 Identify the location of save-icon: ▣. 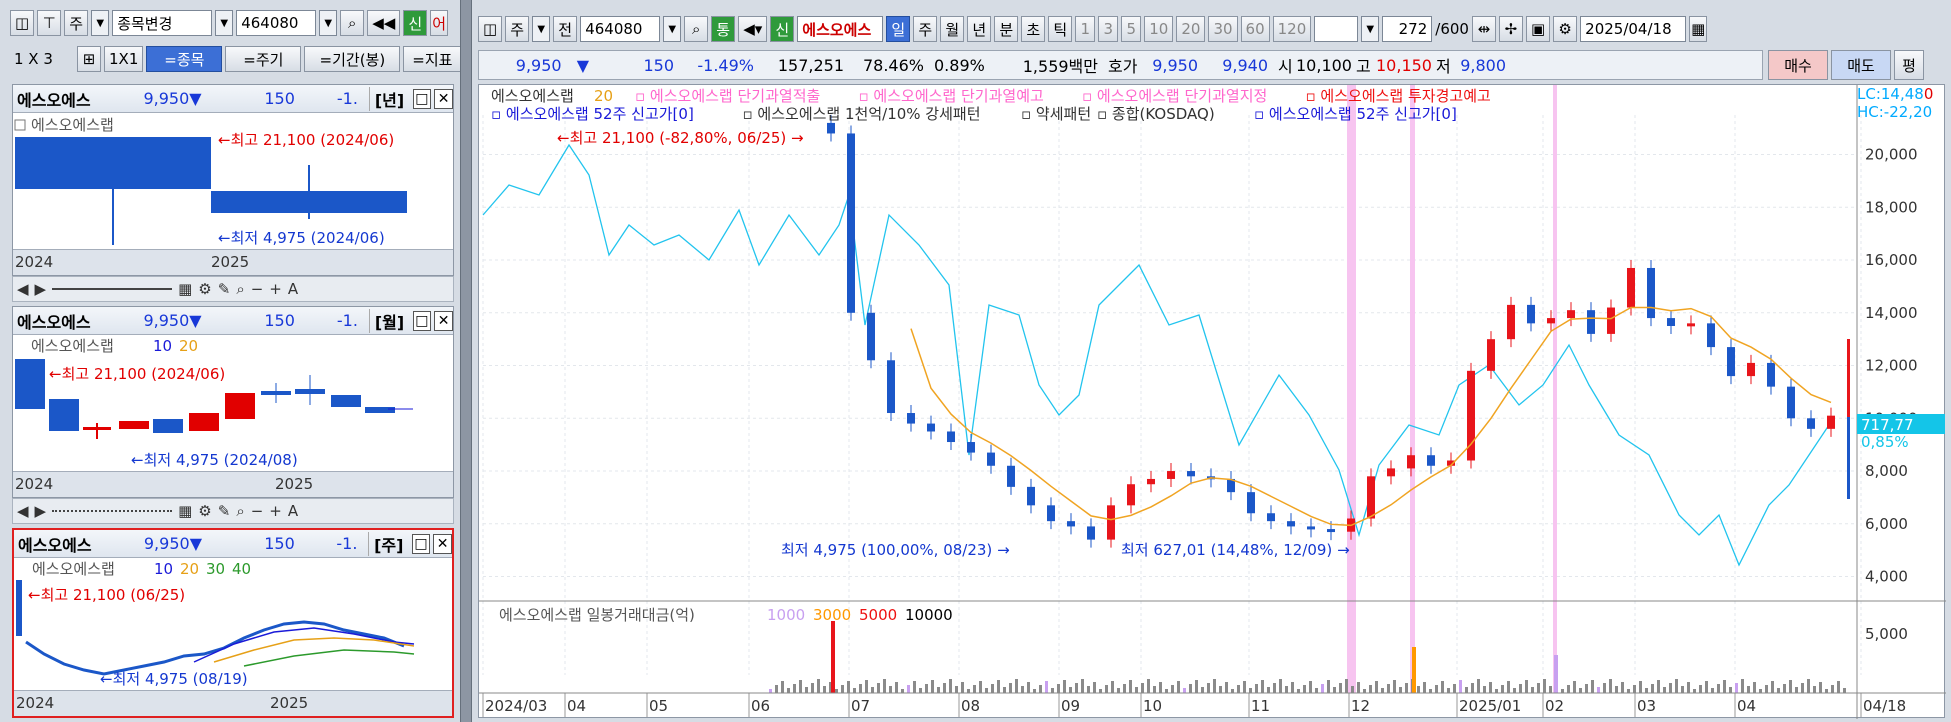
(1538, 29).